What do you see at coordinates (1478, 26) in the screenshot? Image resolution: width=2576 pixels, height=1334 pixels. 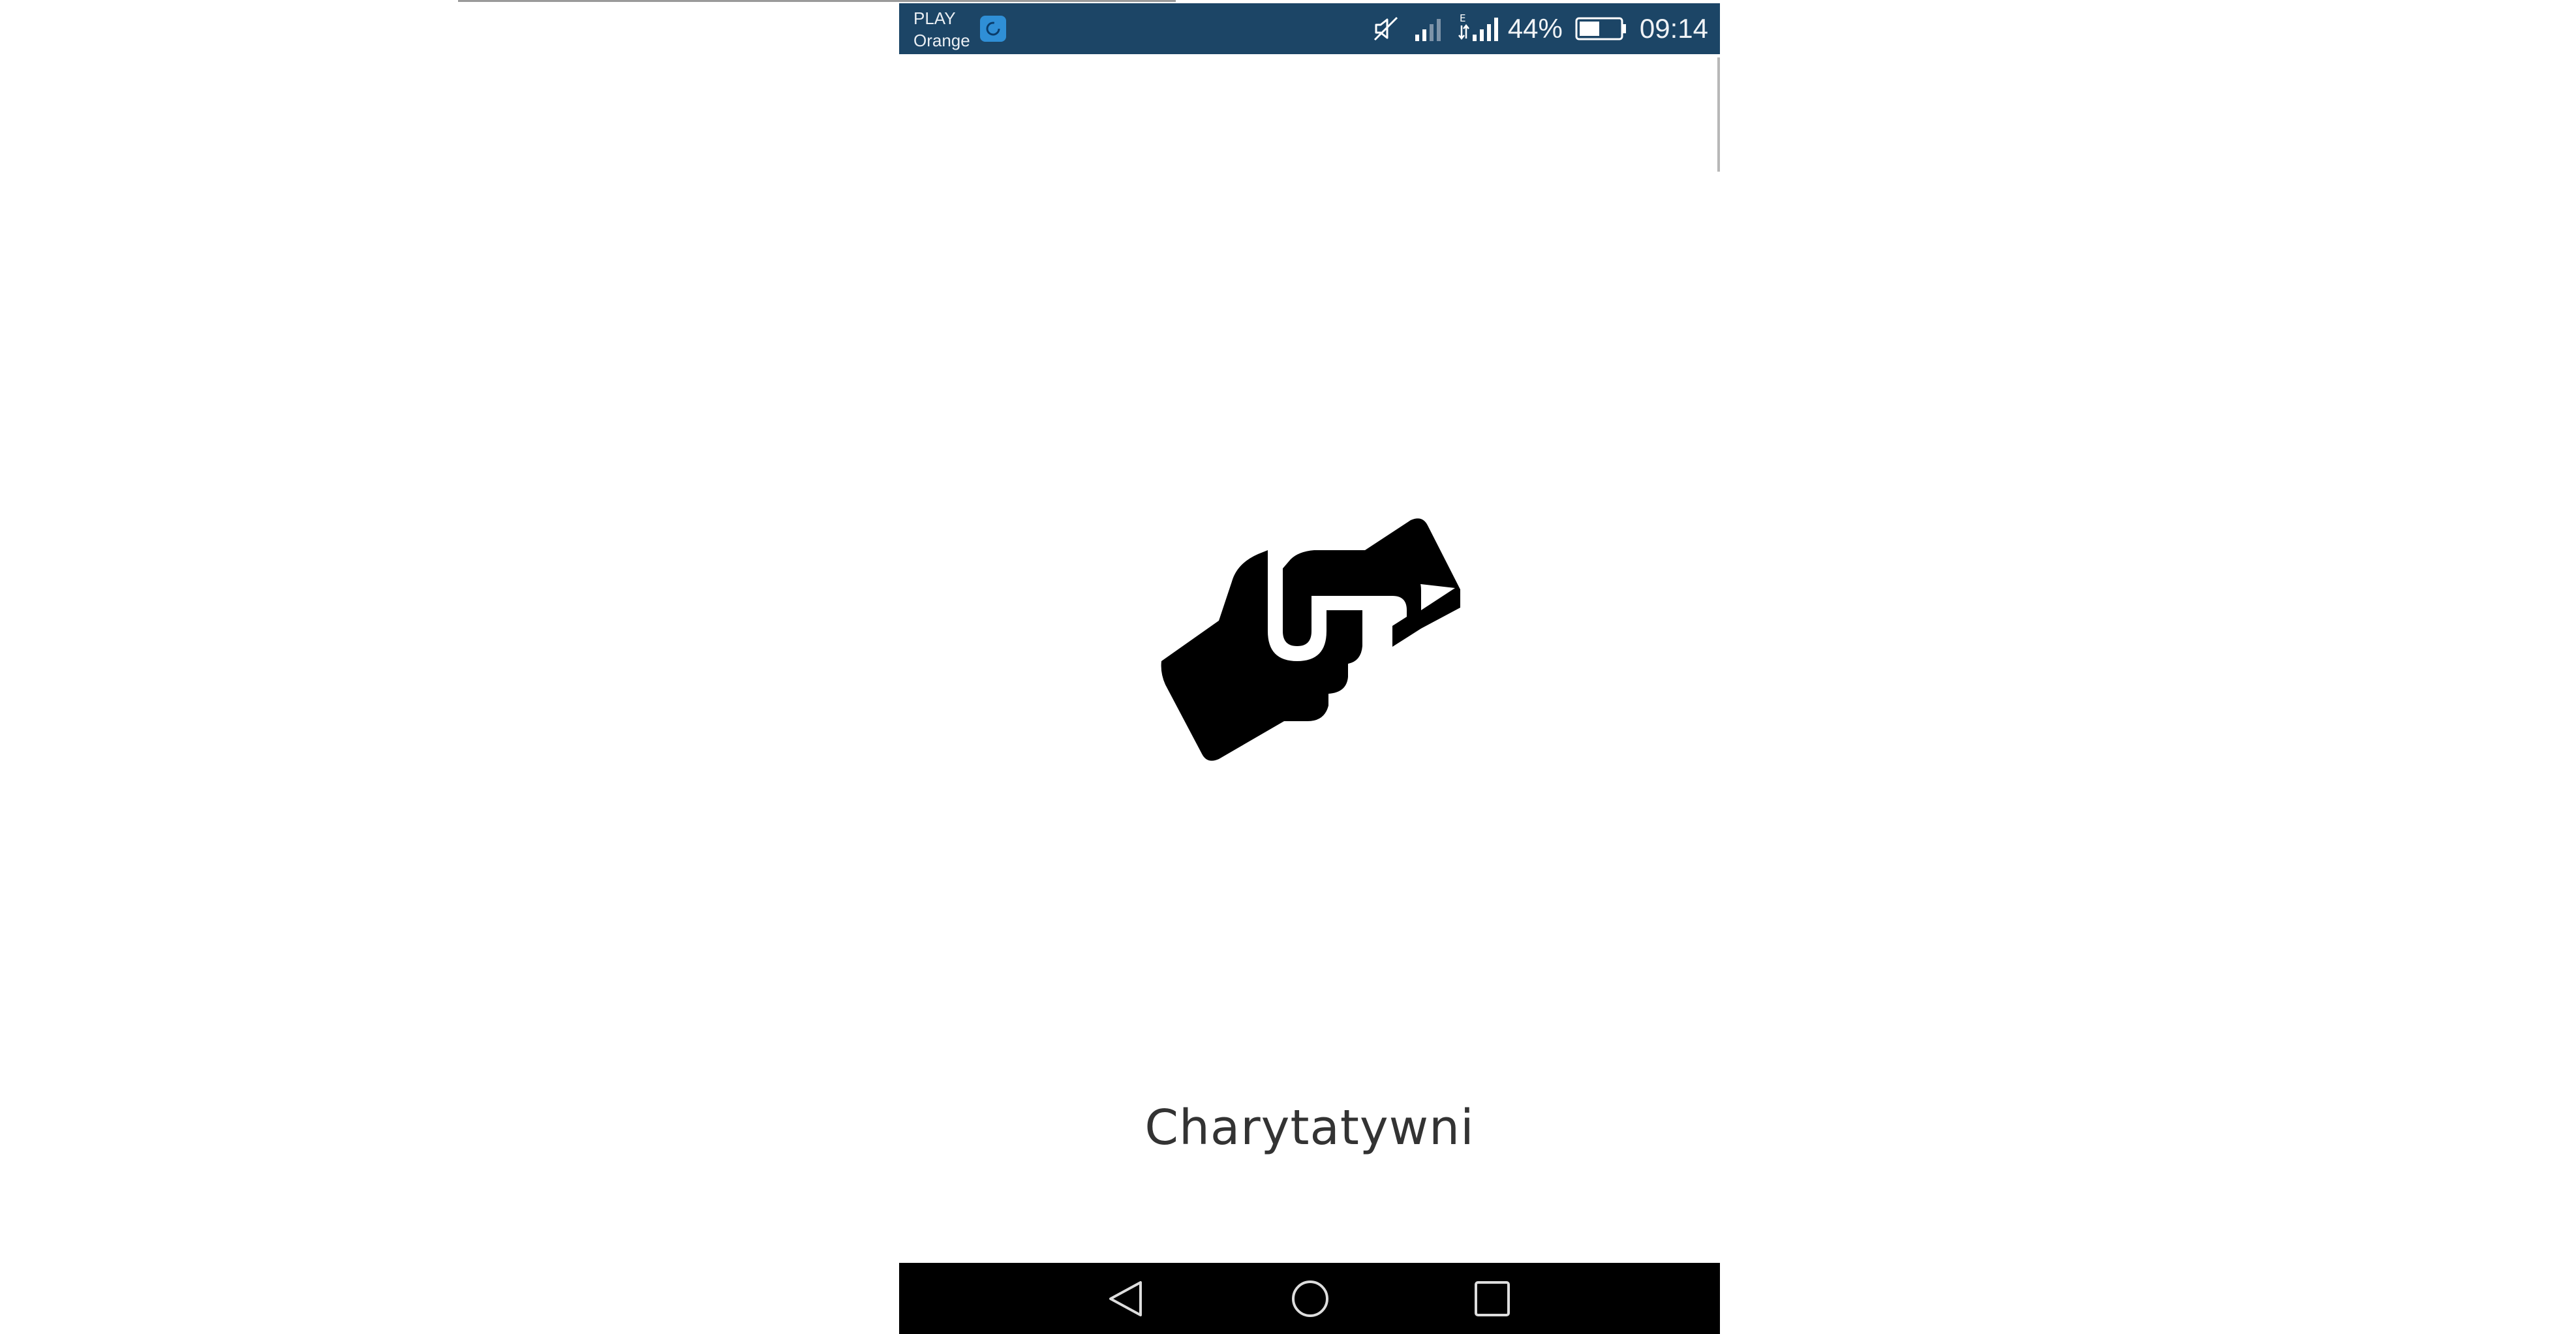 I see `signal-e-icon: E` at bounding box center [1478, 26].